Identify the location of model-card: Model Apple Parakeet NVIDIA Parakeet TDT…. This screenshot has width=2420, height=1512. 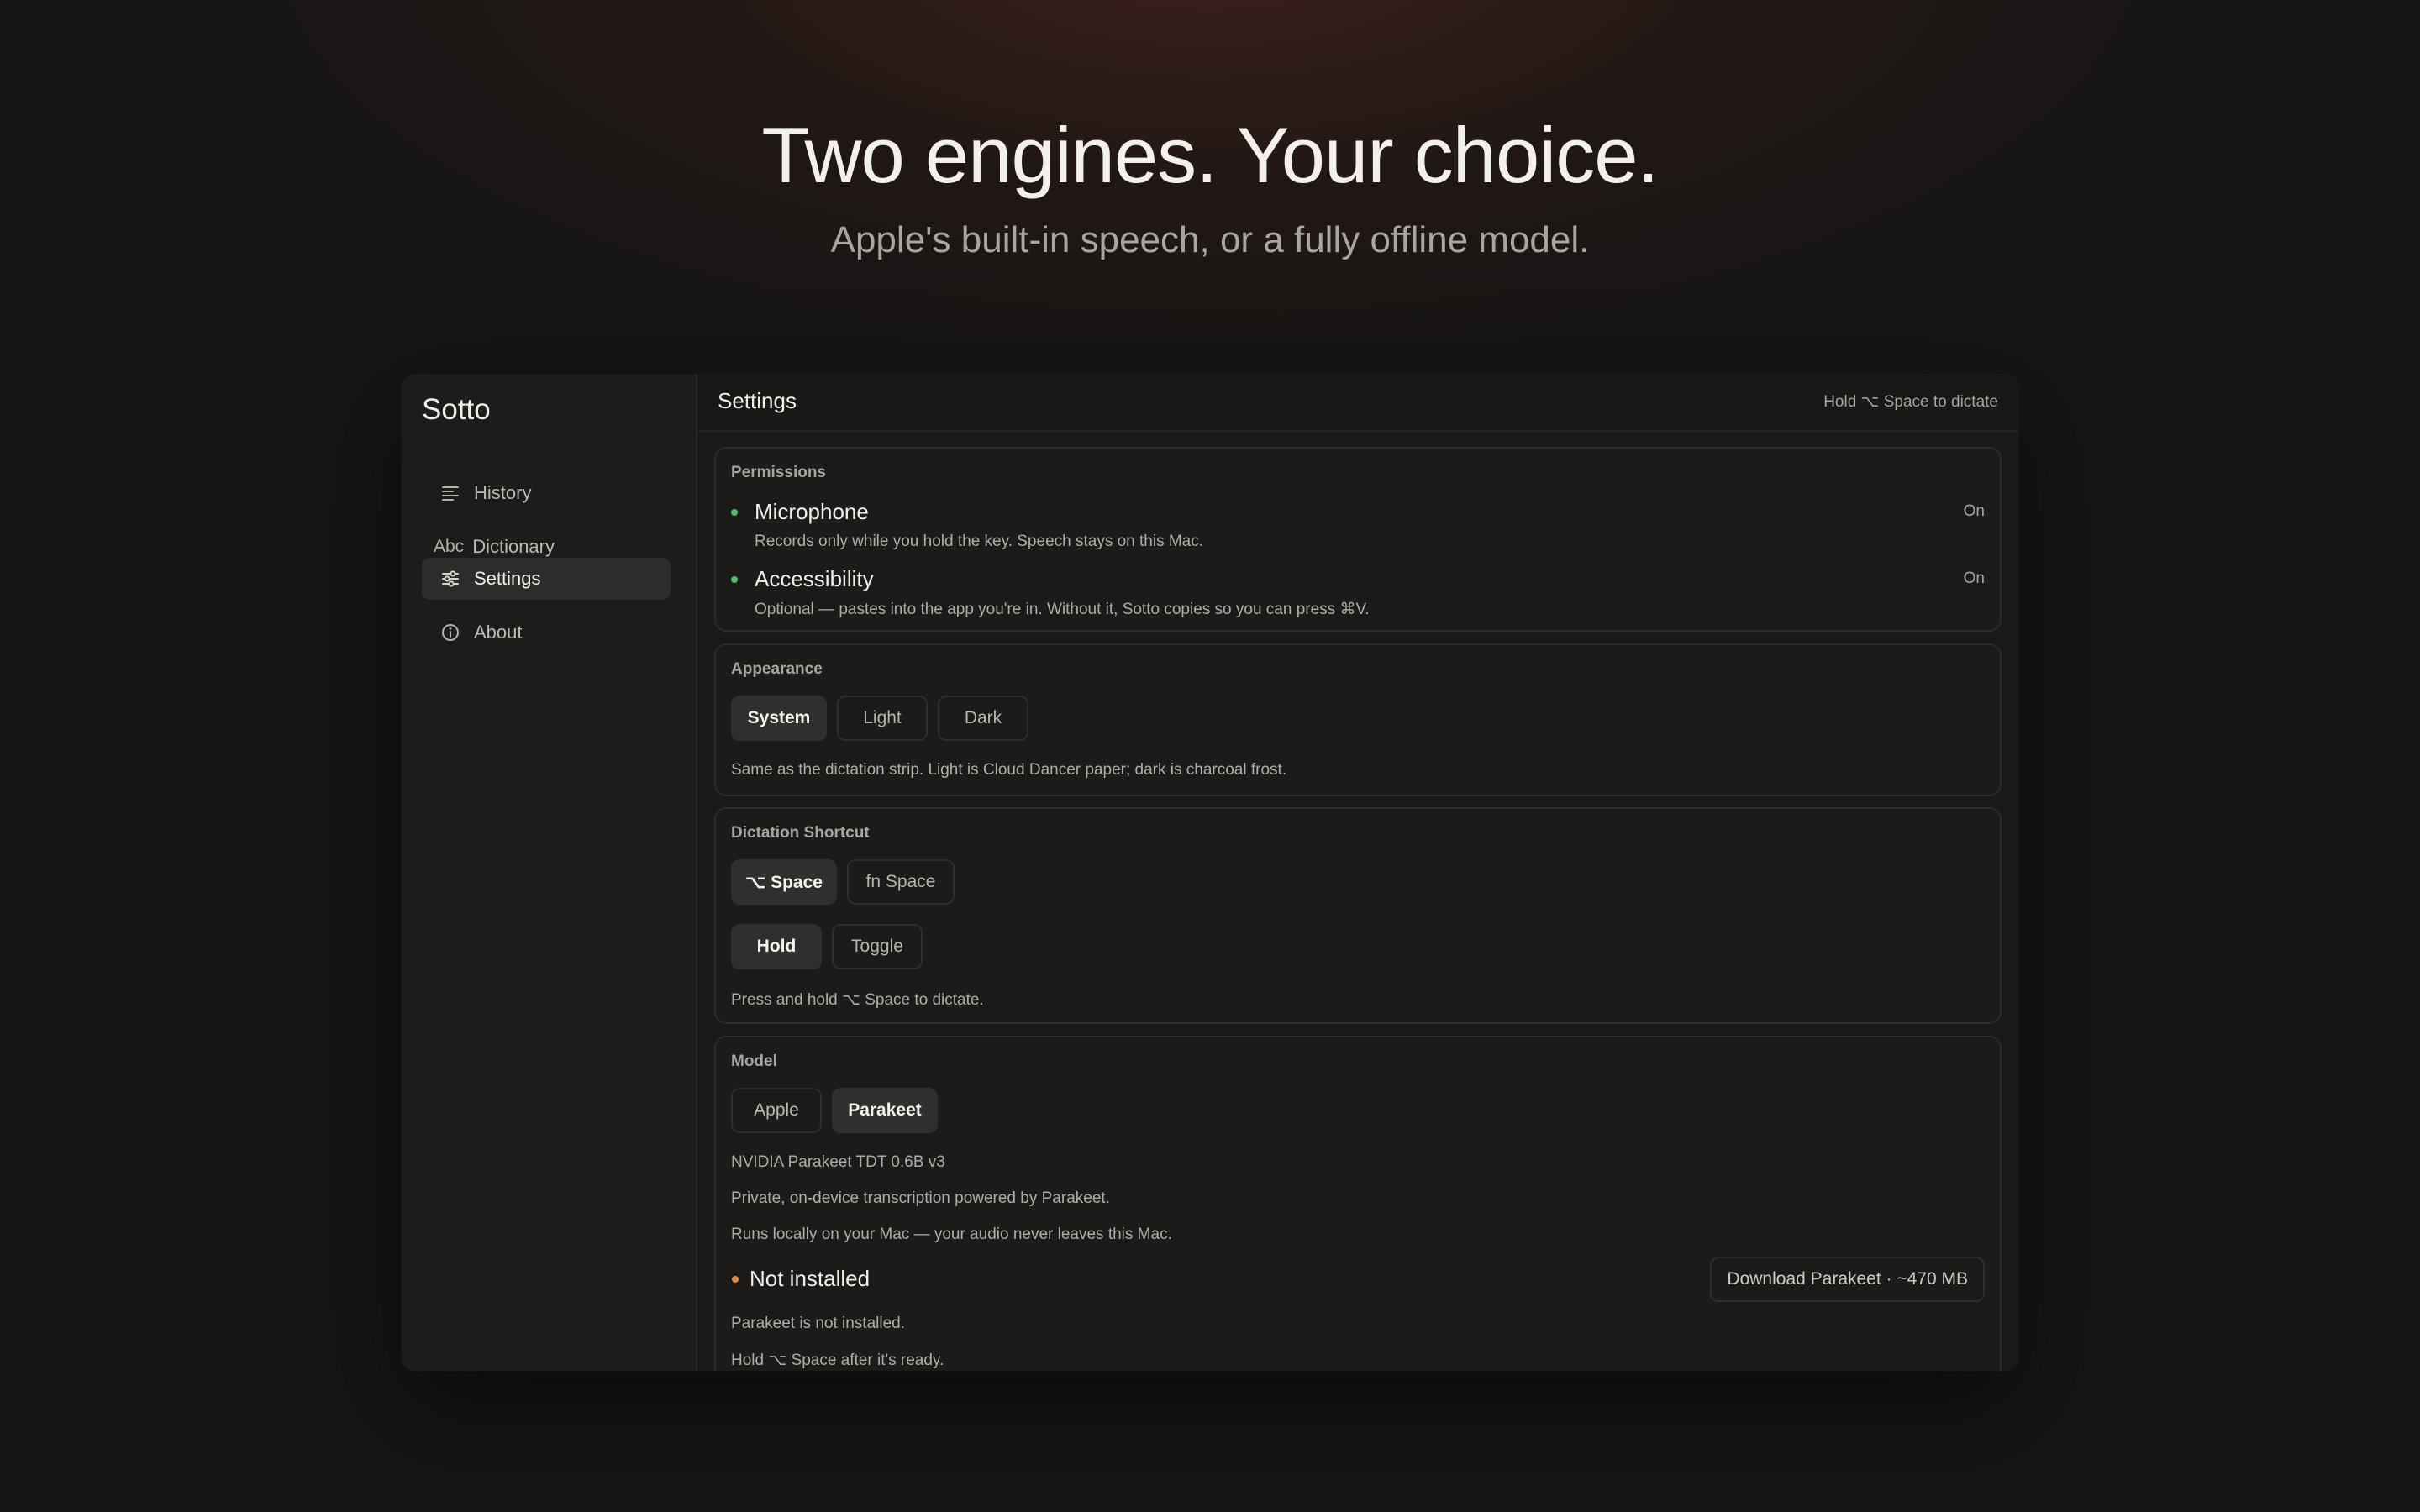
(1358, 1203).